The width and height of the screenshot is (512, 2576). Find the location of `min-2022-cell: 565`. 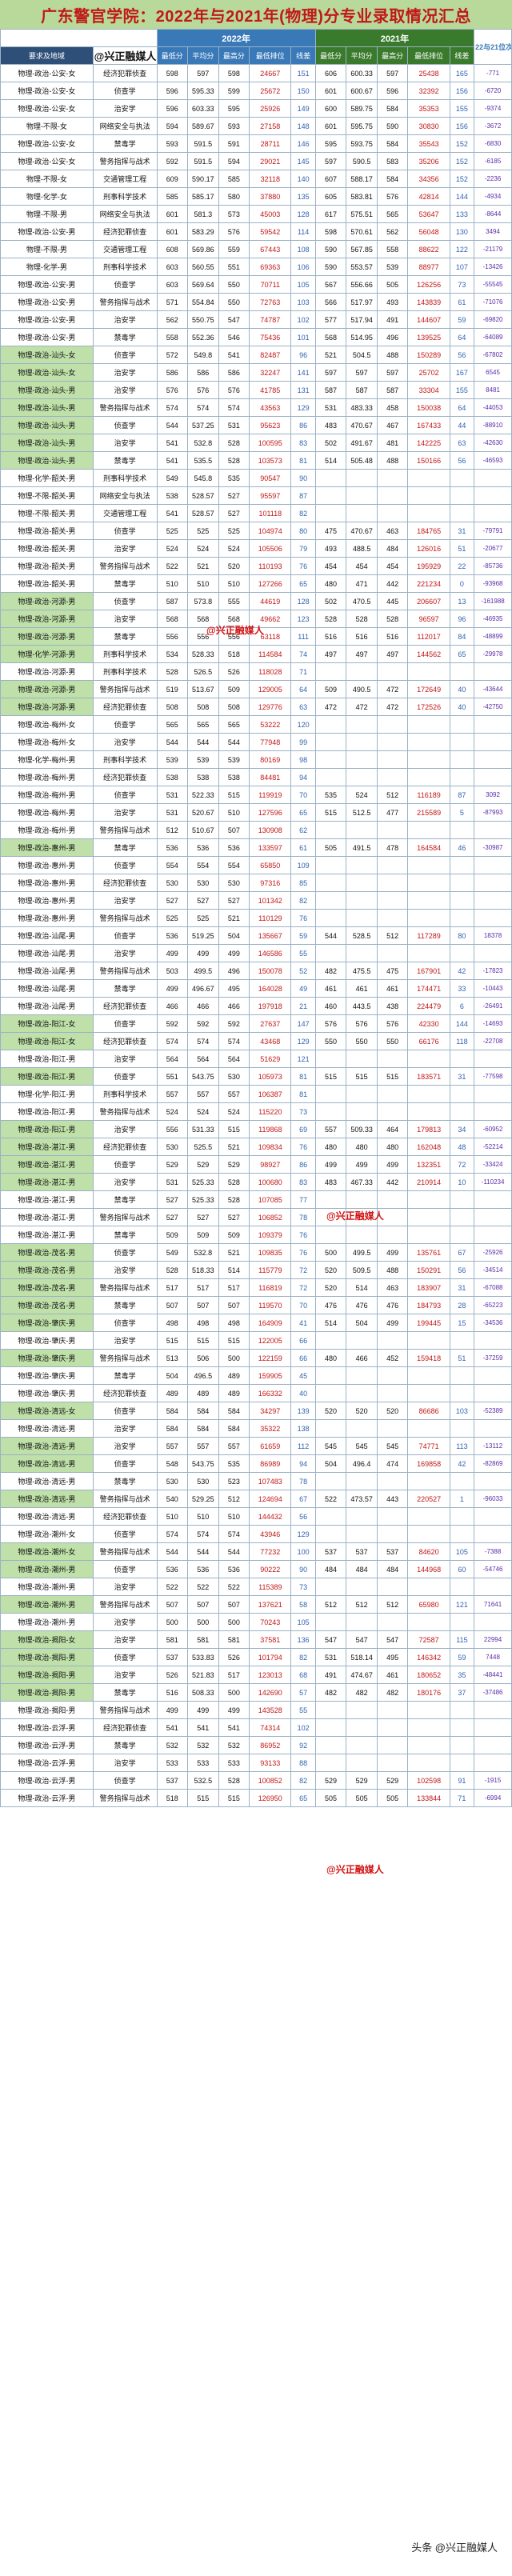

min-2022-cell: 565 is located at coordinates (172, 724).